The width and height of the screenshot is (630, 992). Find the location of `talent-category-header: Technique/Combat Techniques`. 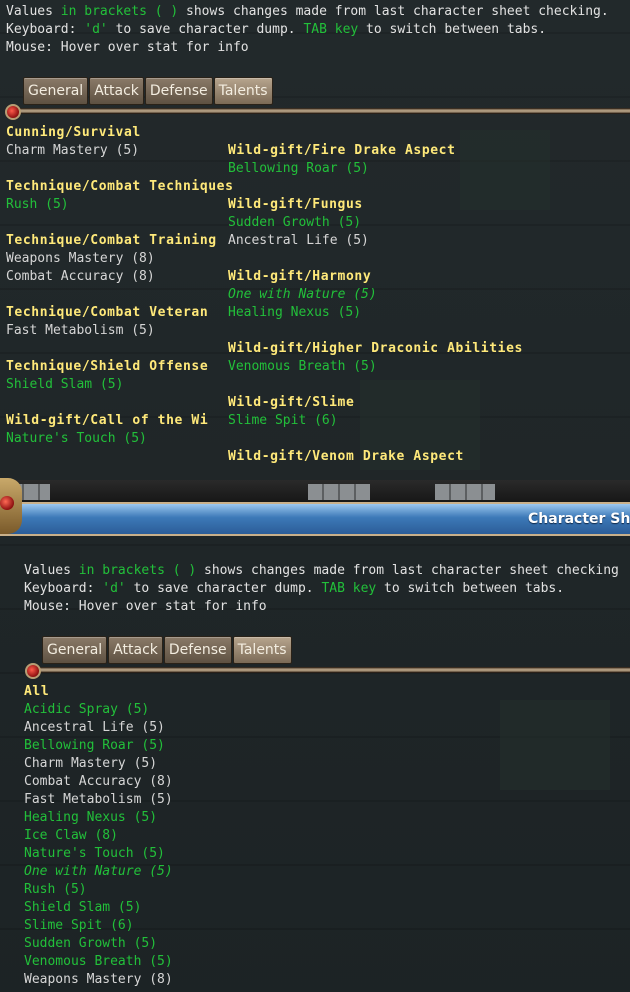

talent-category-header: Technique/Combat Techniques is located at coordinates (120, 187).